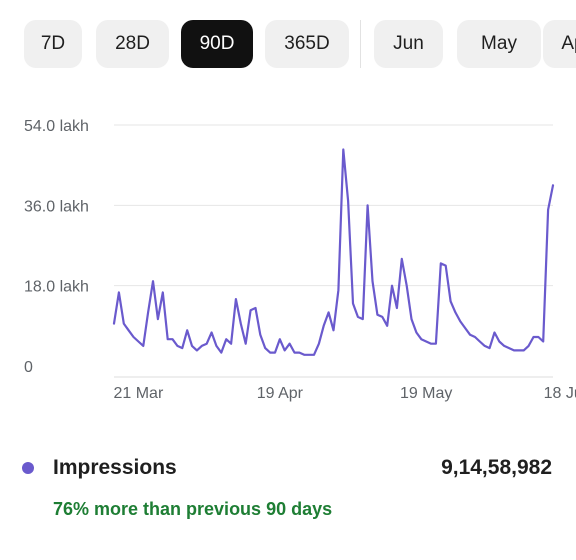  Describe the element at coordinates (56, 206) in the screenshot. I see `y-tick-label: 36.0 lakh` at that location.